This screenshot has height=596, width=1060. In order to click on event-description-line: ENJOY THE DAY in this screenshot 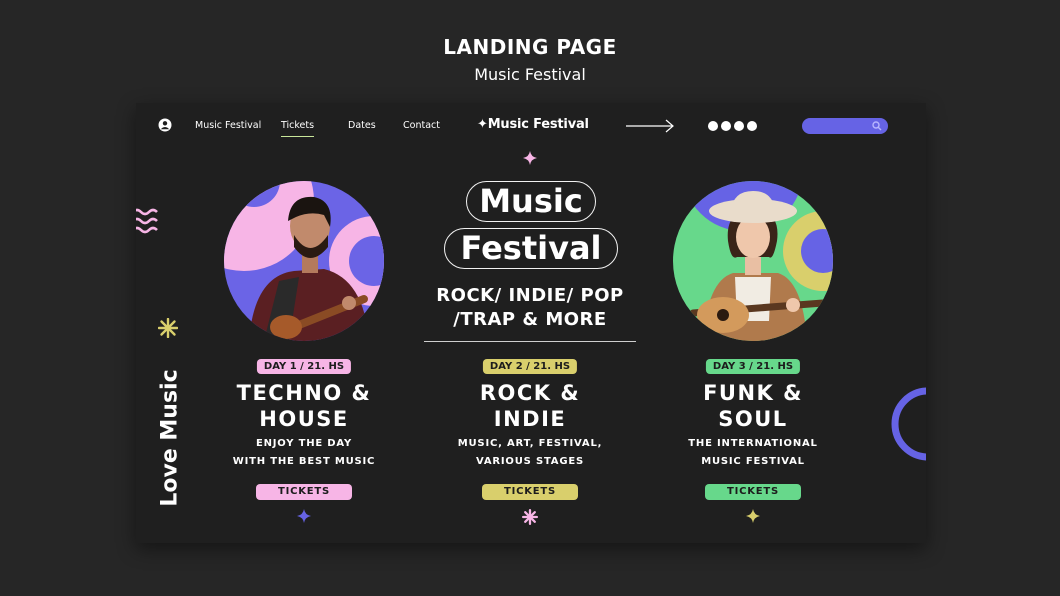, I will do `click(303, 443)`.